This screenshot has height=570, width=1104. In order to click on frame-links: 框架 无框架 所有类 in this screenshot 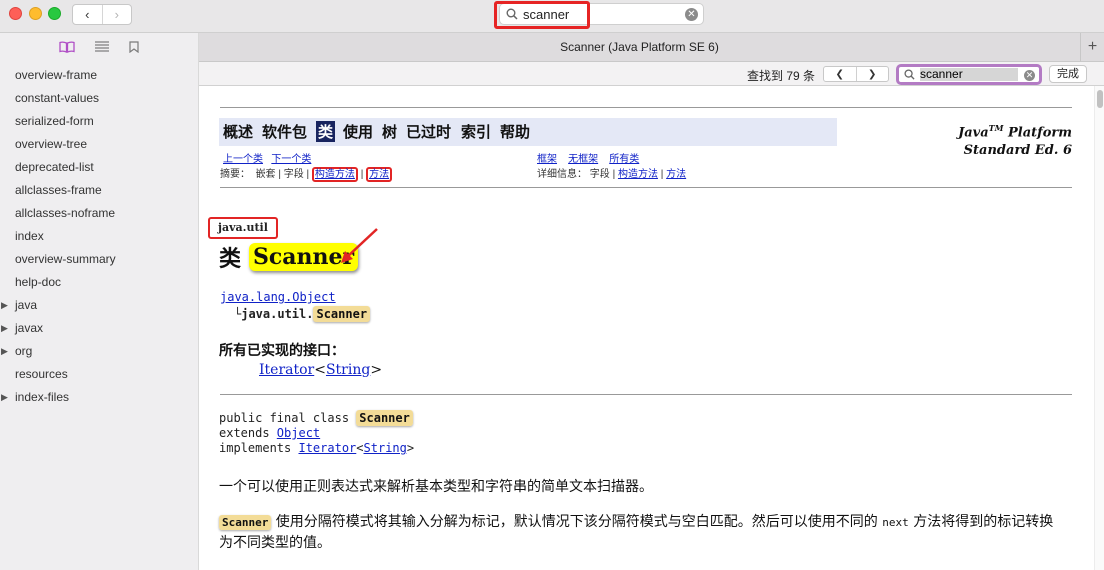, I will do `click(588, 157)`.